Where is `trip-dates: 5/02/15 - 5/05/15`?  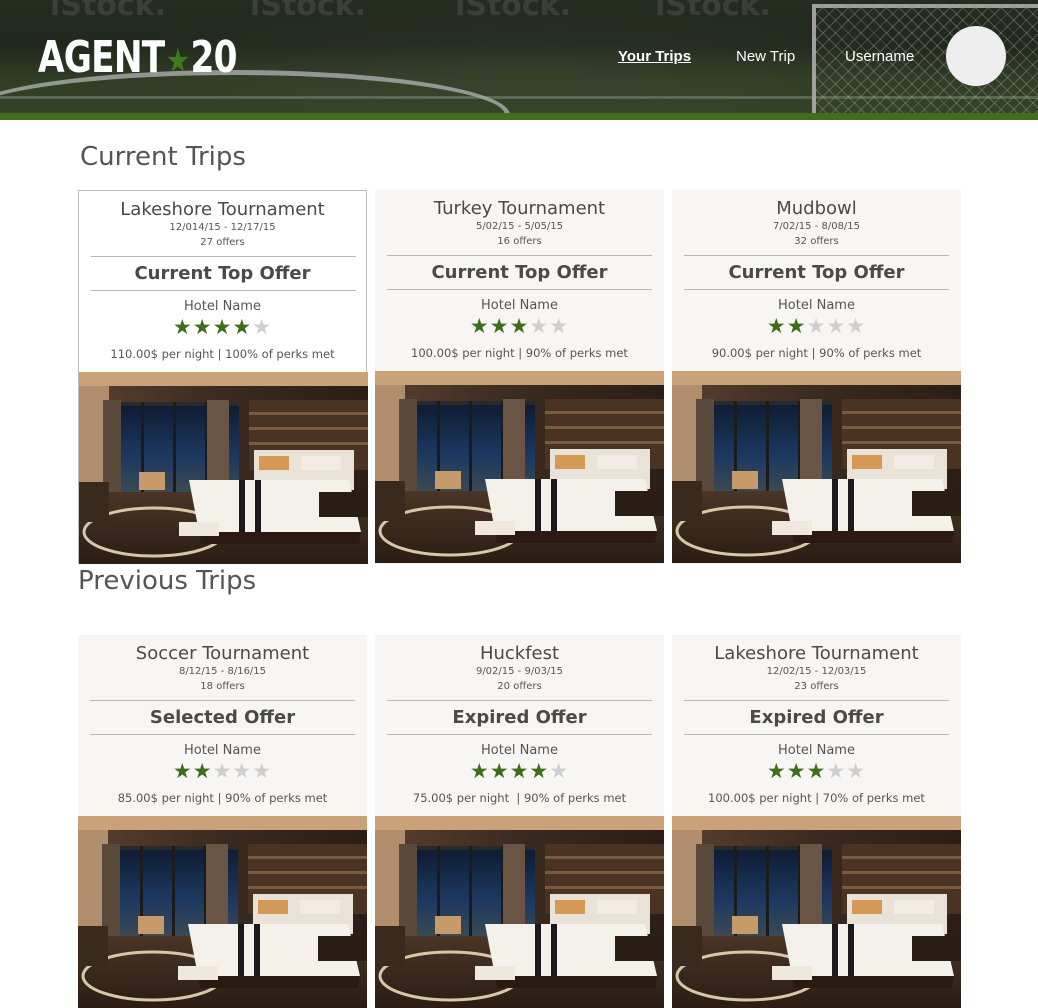
trip-dates: 5/02/15 - 5/05/15 is located at coordinates (519, 226).